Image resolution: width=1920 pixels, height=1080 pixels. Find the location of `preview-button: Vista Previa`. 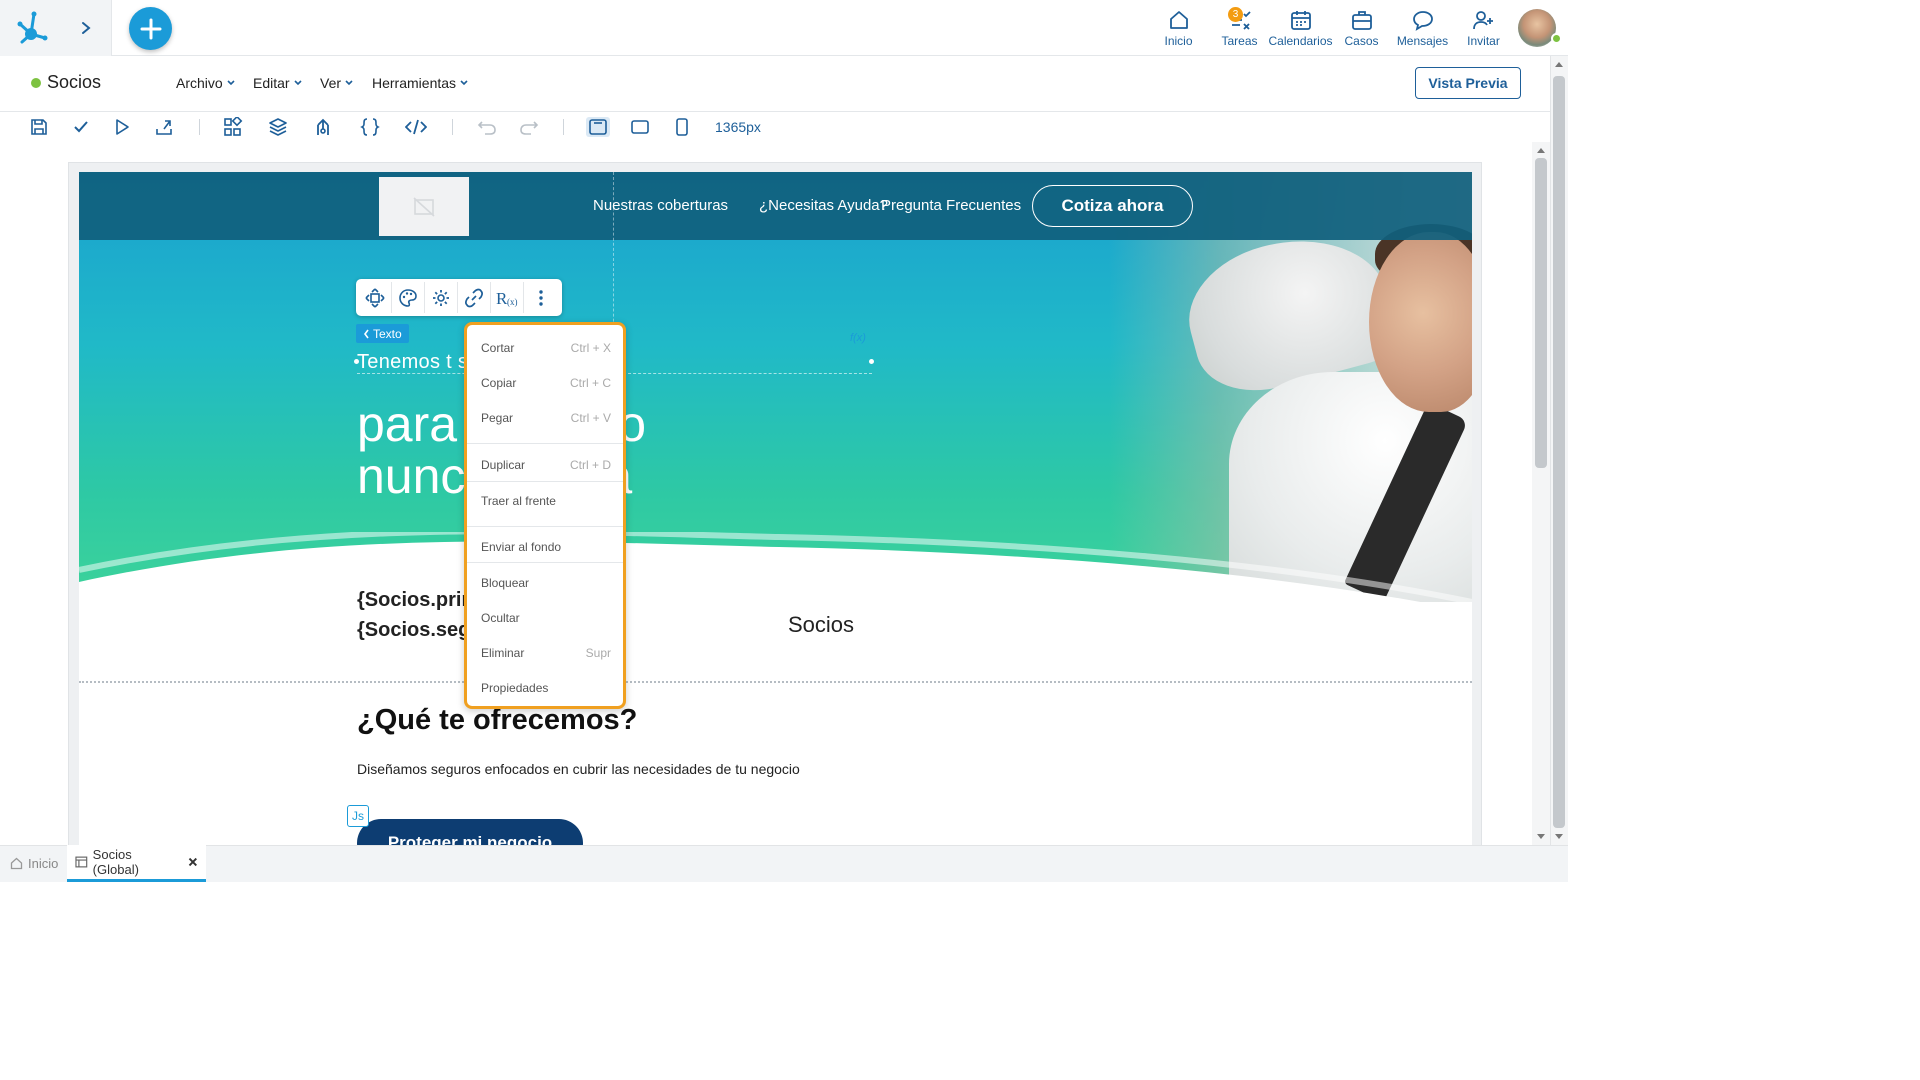

preview-button: Vista Previa is located at coordinates (1468, 83).